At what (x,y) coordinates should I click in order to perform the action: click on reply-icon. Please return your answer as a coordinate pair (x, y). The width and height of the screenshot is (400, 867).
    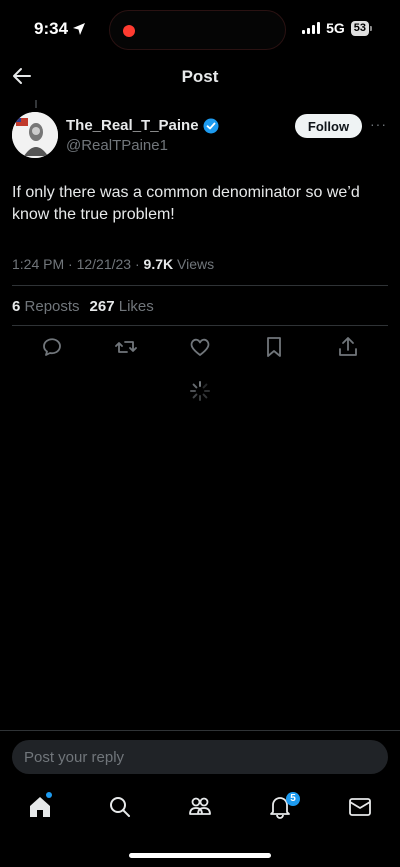
    Looking at the image, I should click on (52, 347).